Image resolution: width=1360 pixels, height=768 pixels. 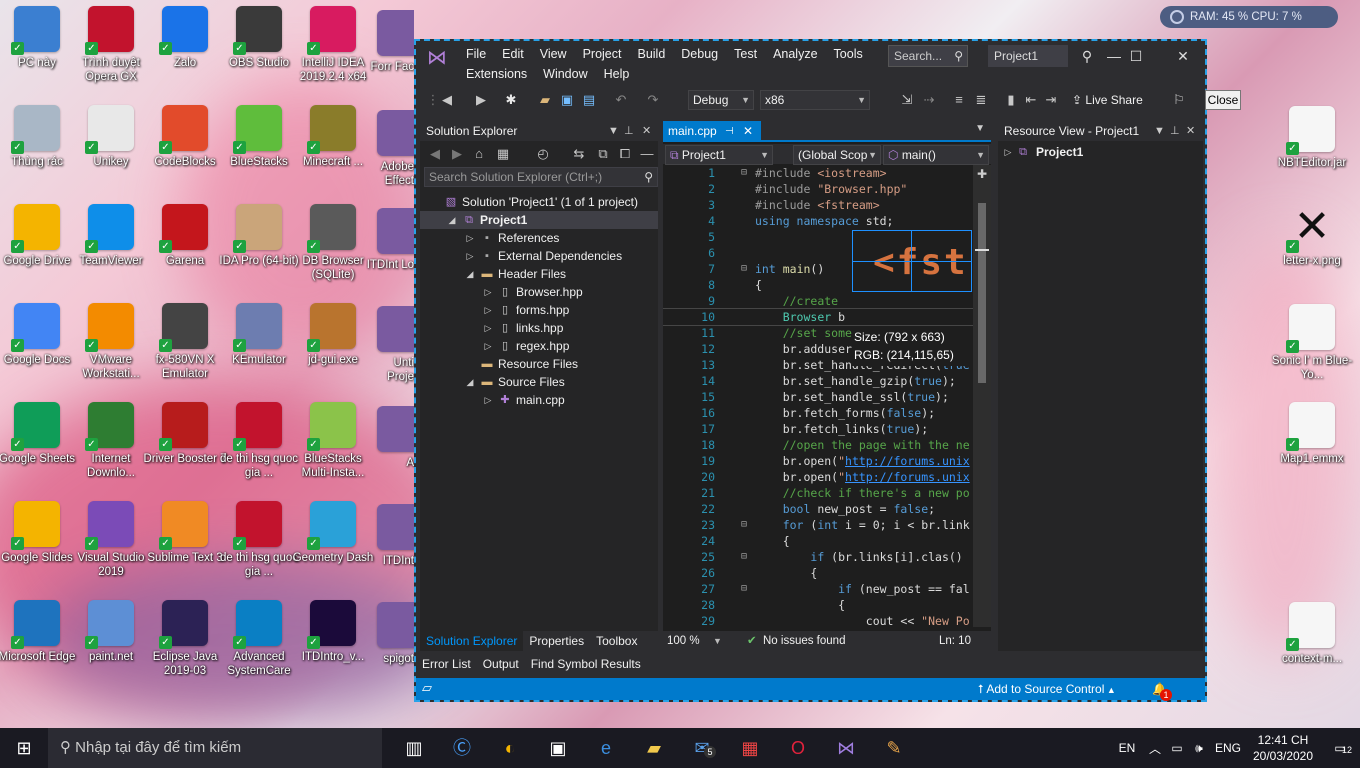 What do you see at coordinates (1100, 152) in the screenshot?
I see `resource-tree-root: ▷ ⧉ Project1` at bounding box center [1100, 152].